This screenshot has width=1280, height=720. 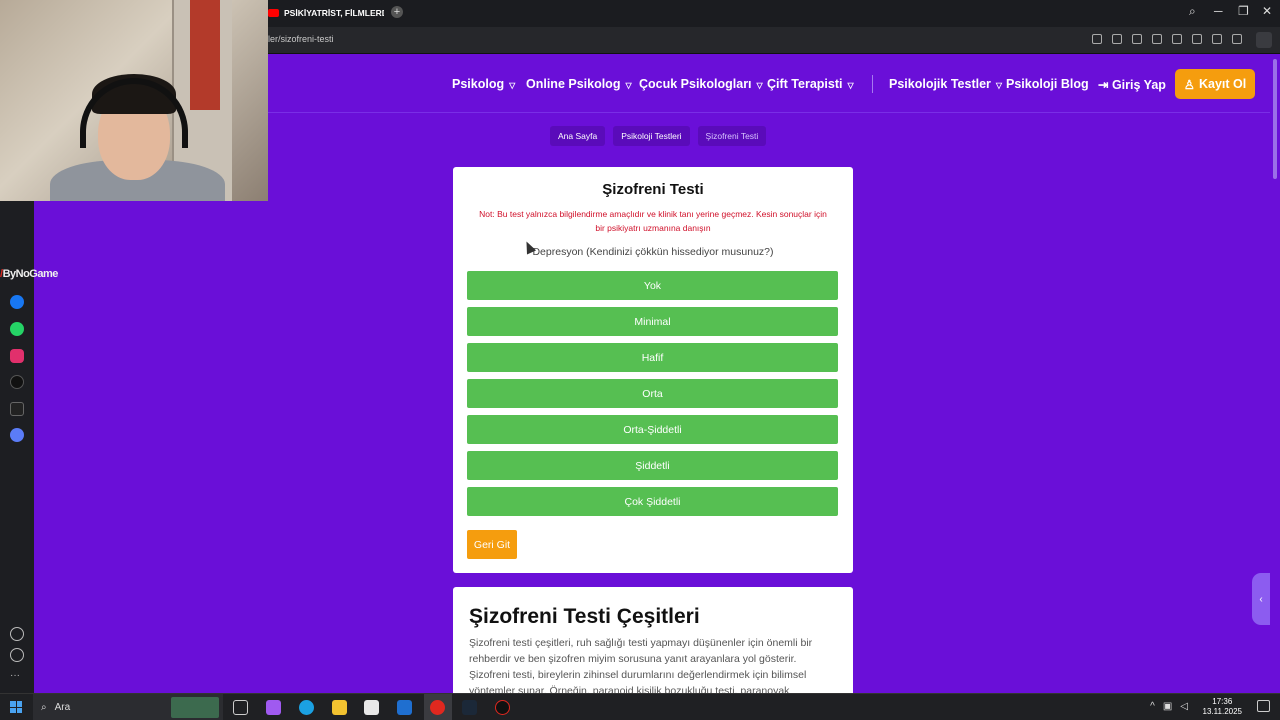 I want to click on toolbar-icons, so click(x=1167, y=39).